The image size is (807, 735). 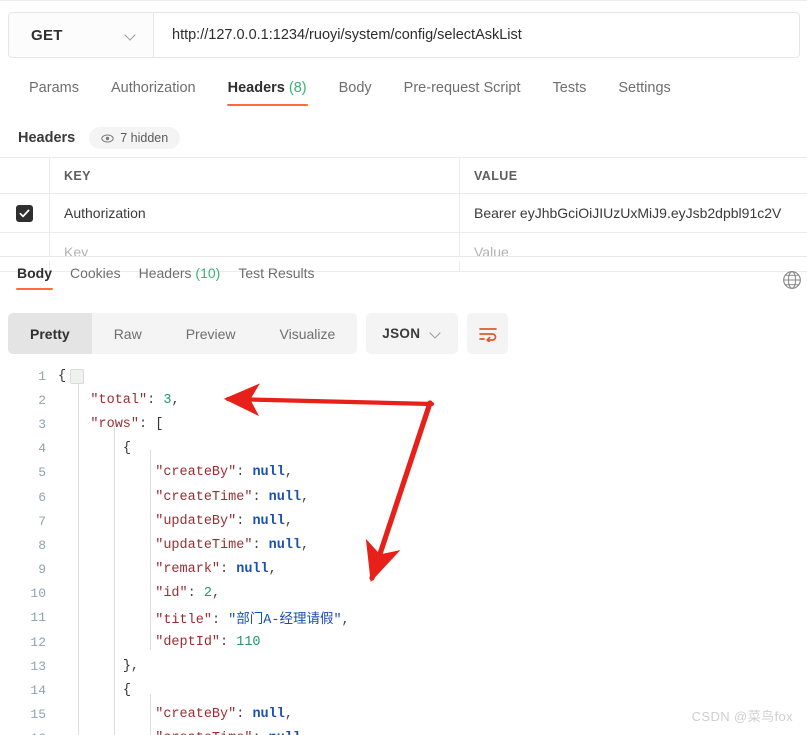 What do you see at coordinates (403, 280) in the screenshot?
I see `response-tab-bar: Body Cookies Headers (10) Test Results` at bounding box center [403, 280].